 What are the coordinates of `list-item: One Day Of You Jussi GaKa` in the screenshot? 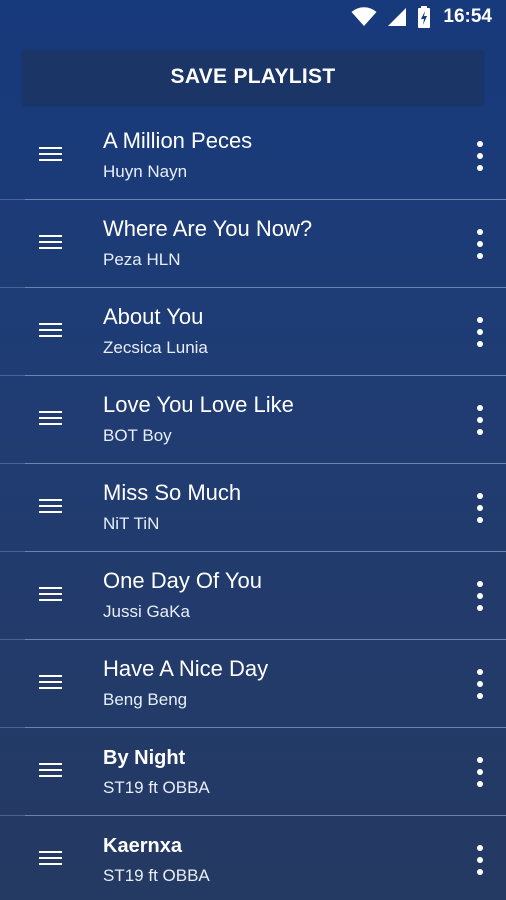 It's located at (253, 596).